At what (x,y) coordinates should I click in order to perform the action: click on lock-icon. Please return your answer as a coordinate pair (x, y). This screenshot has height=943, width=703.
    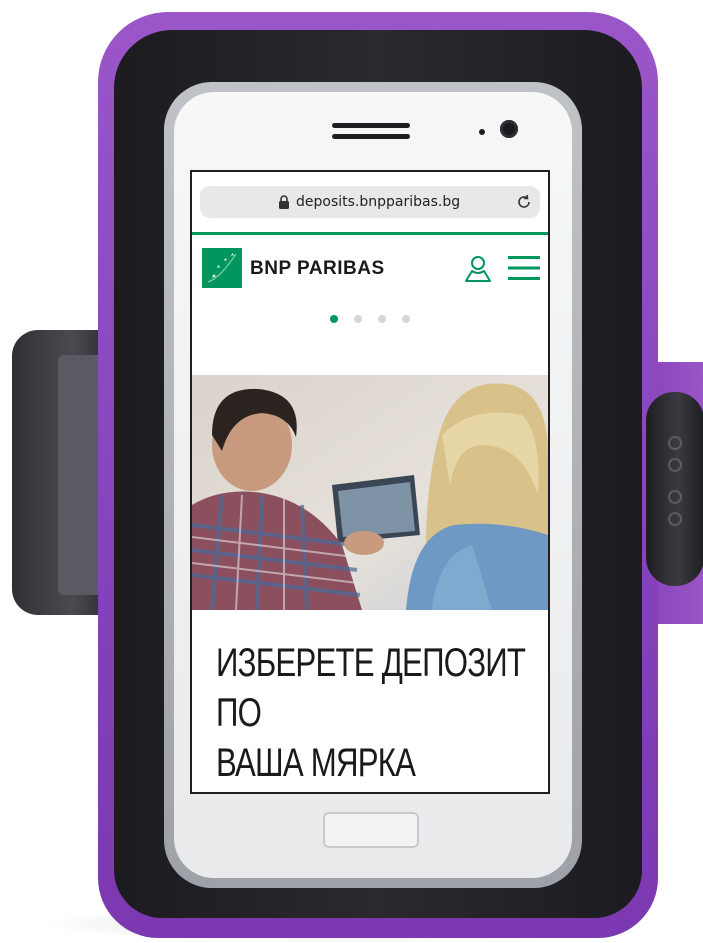
    Looking at the image, I should click on (284, 202).